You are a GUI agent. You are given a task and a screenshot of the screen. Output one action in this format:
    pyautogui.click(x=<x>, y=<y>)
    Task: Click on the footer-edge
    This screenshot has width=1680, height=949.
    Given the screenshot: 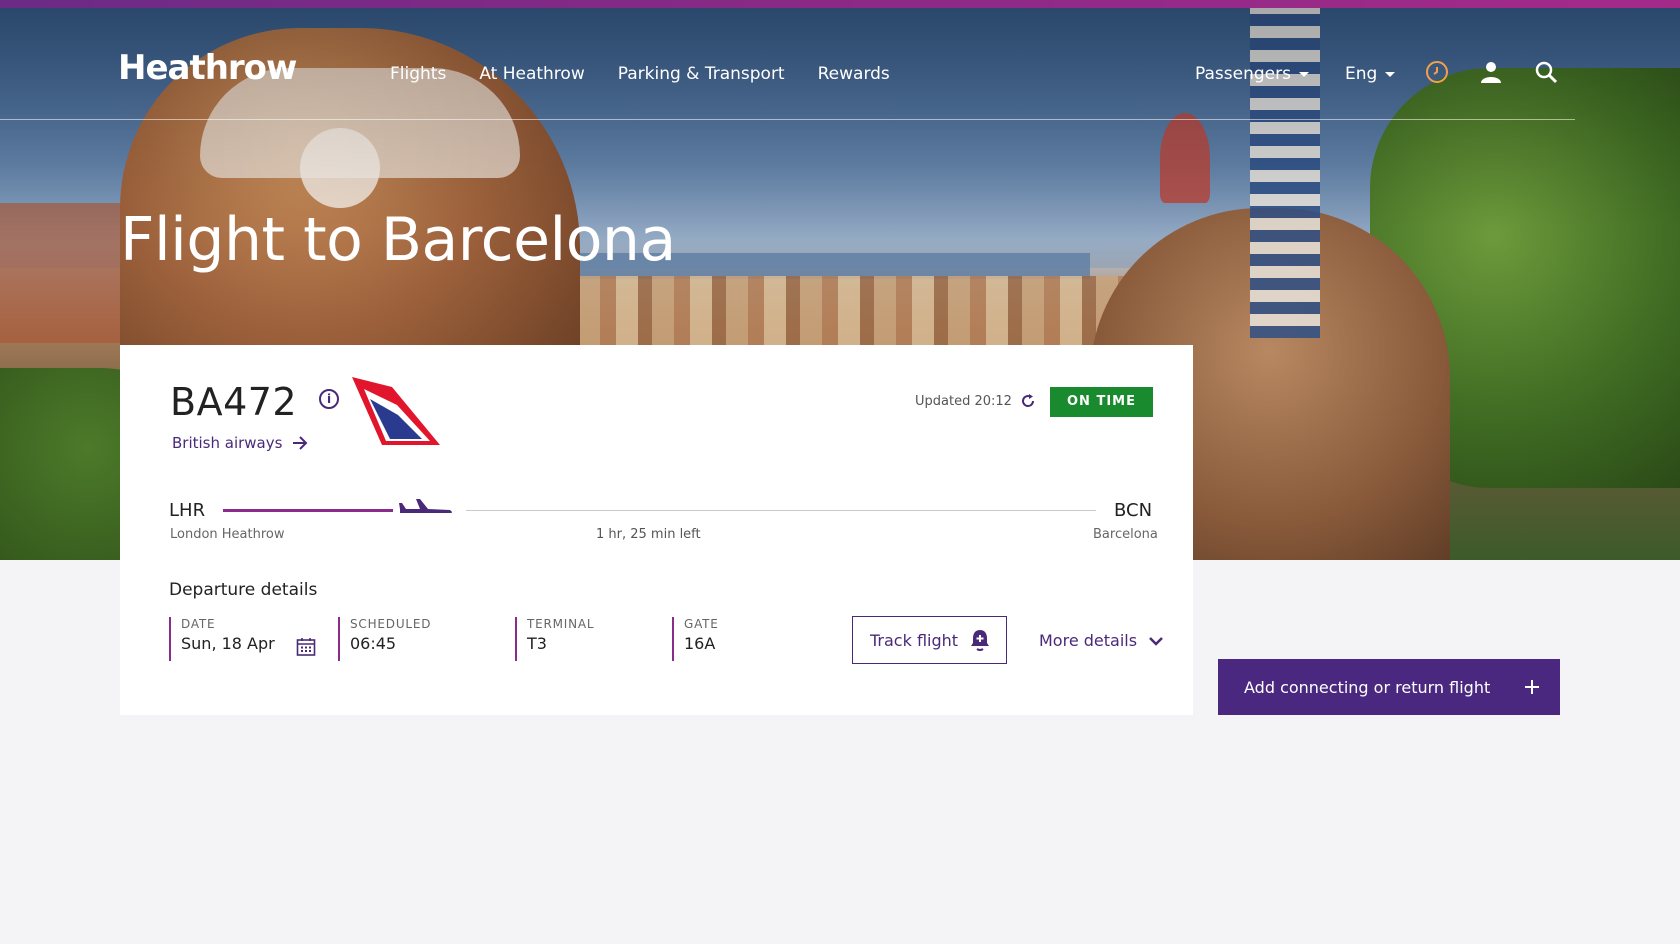 What is the action you would take?
    pyautogui.click(x=840, y=946)
    